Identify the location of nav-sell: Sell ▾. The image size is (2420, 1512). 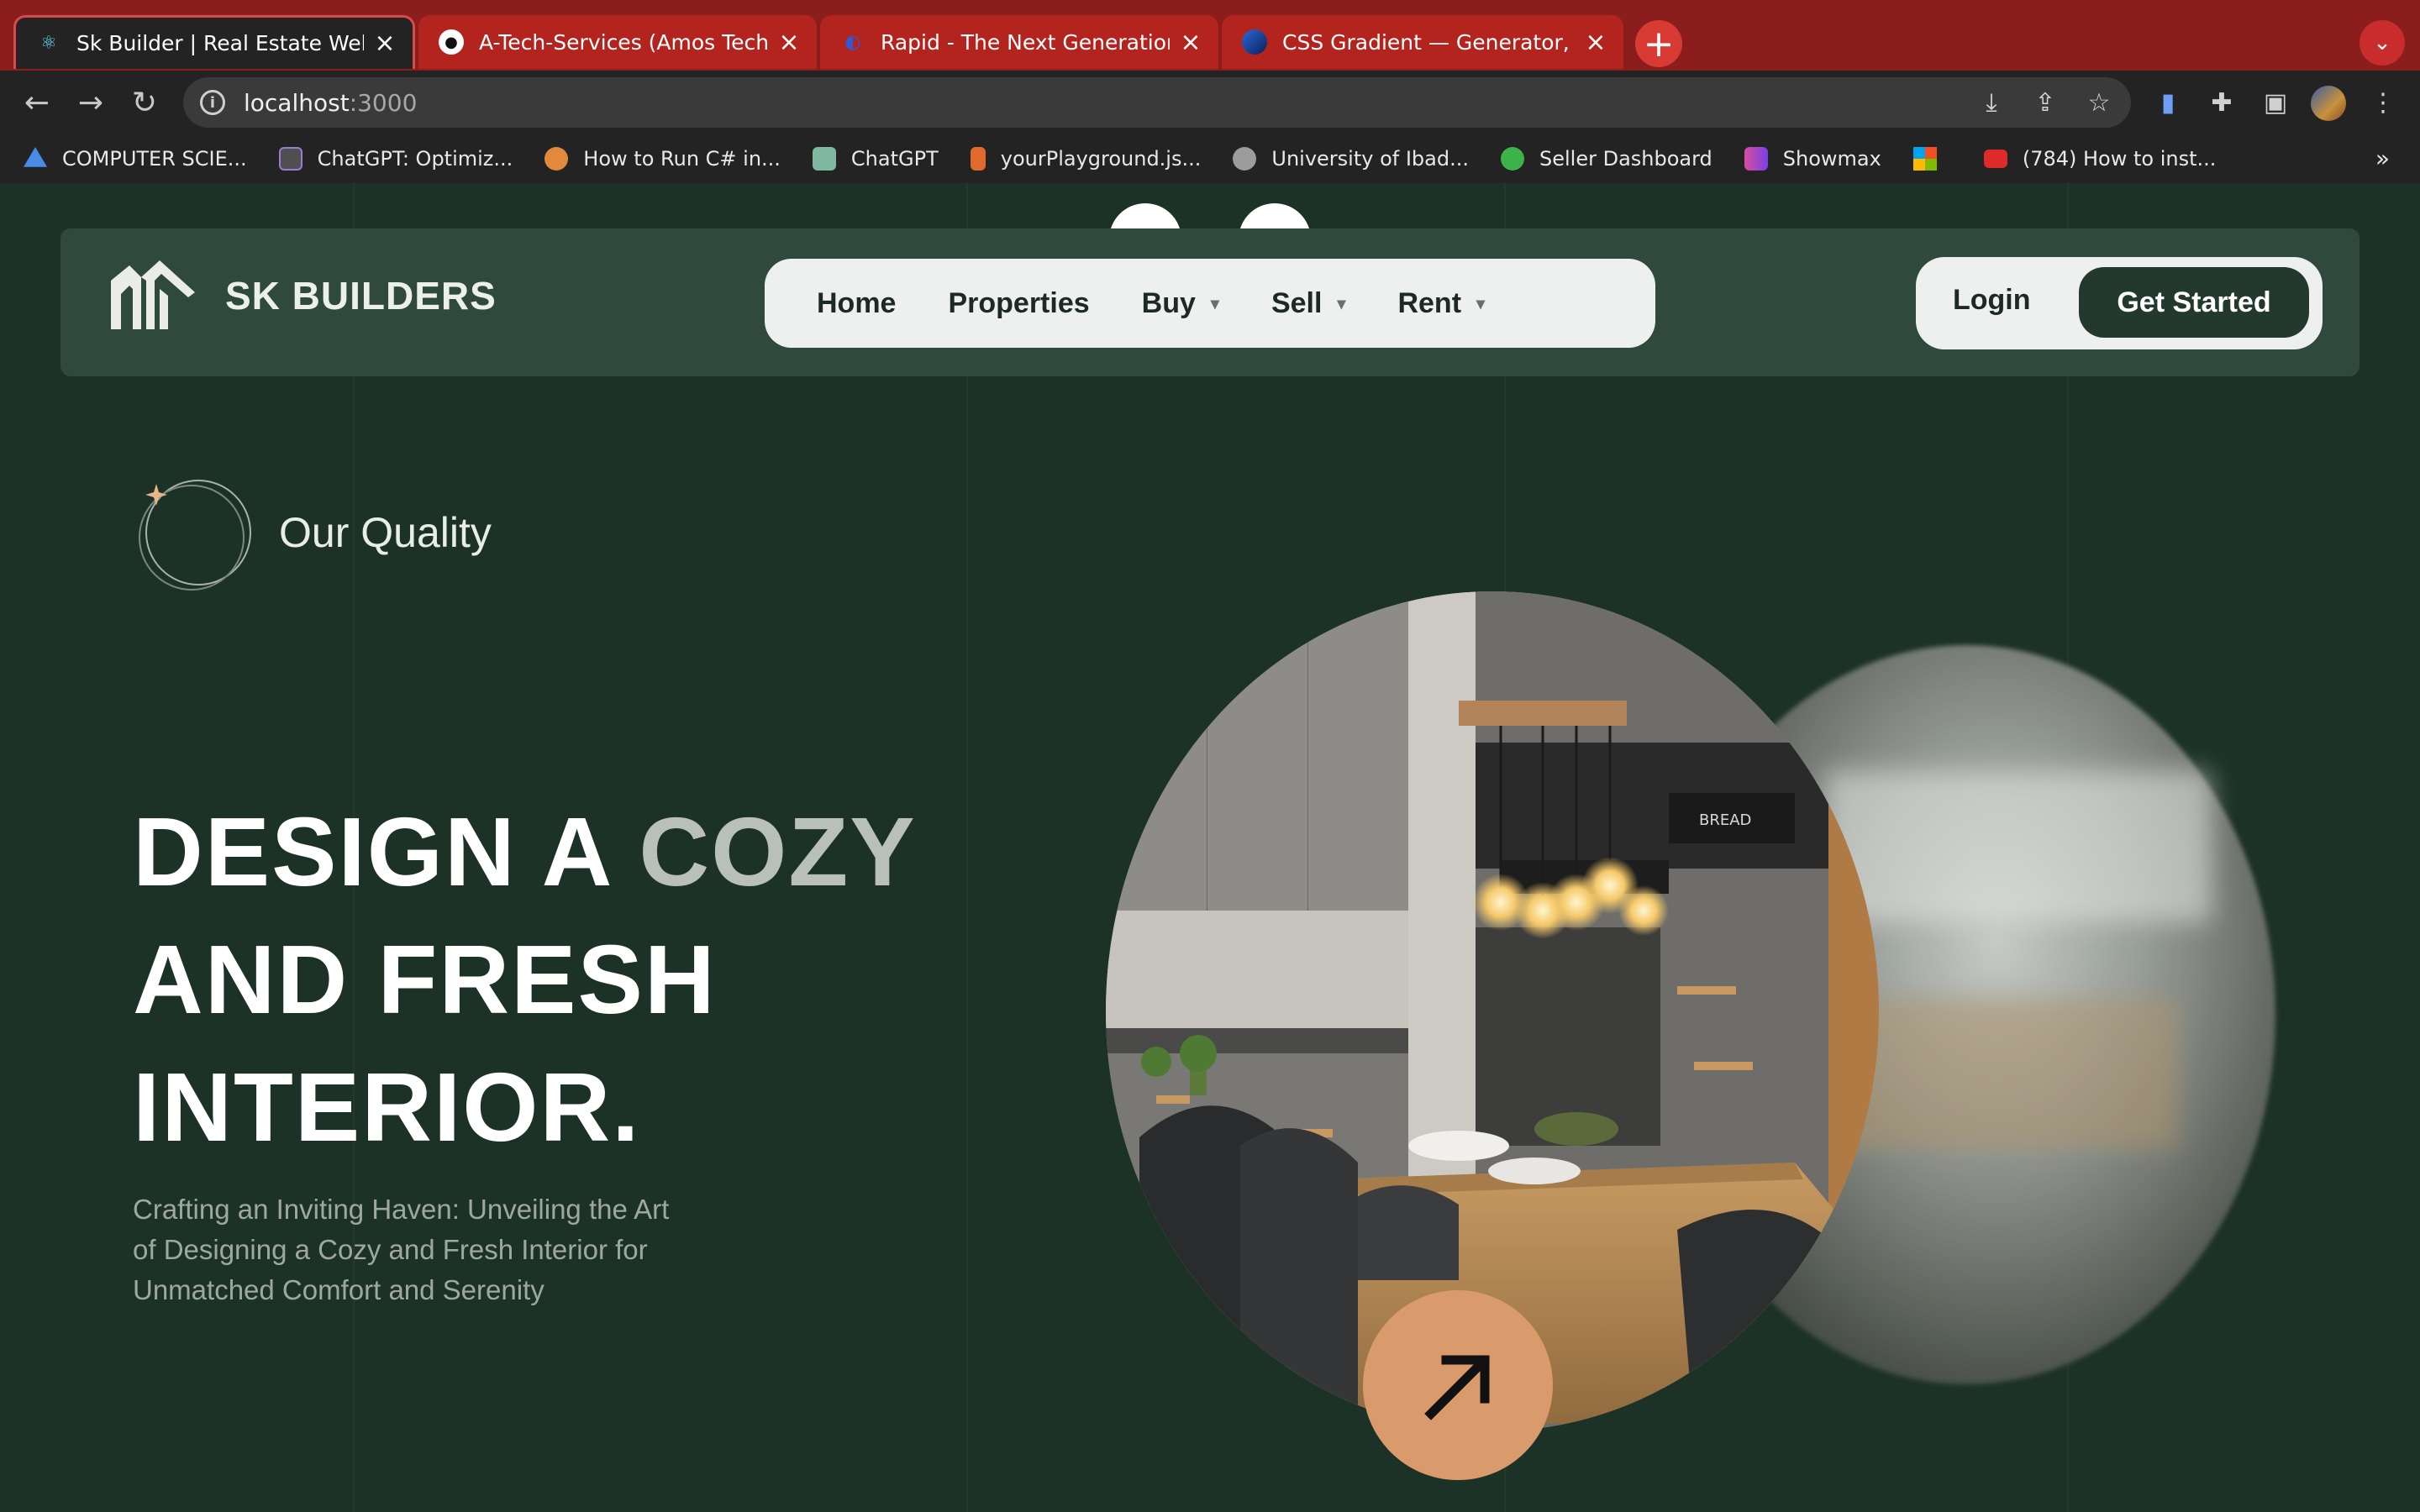
(1308, 303).